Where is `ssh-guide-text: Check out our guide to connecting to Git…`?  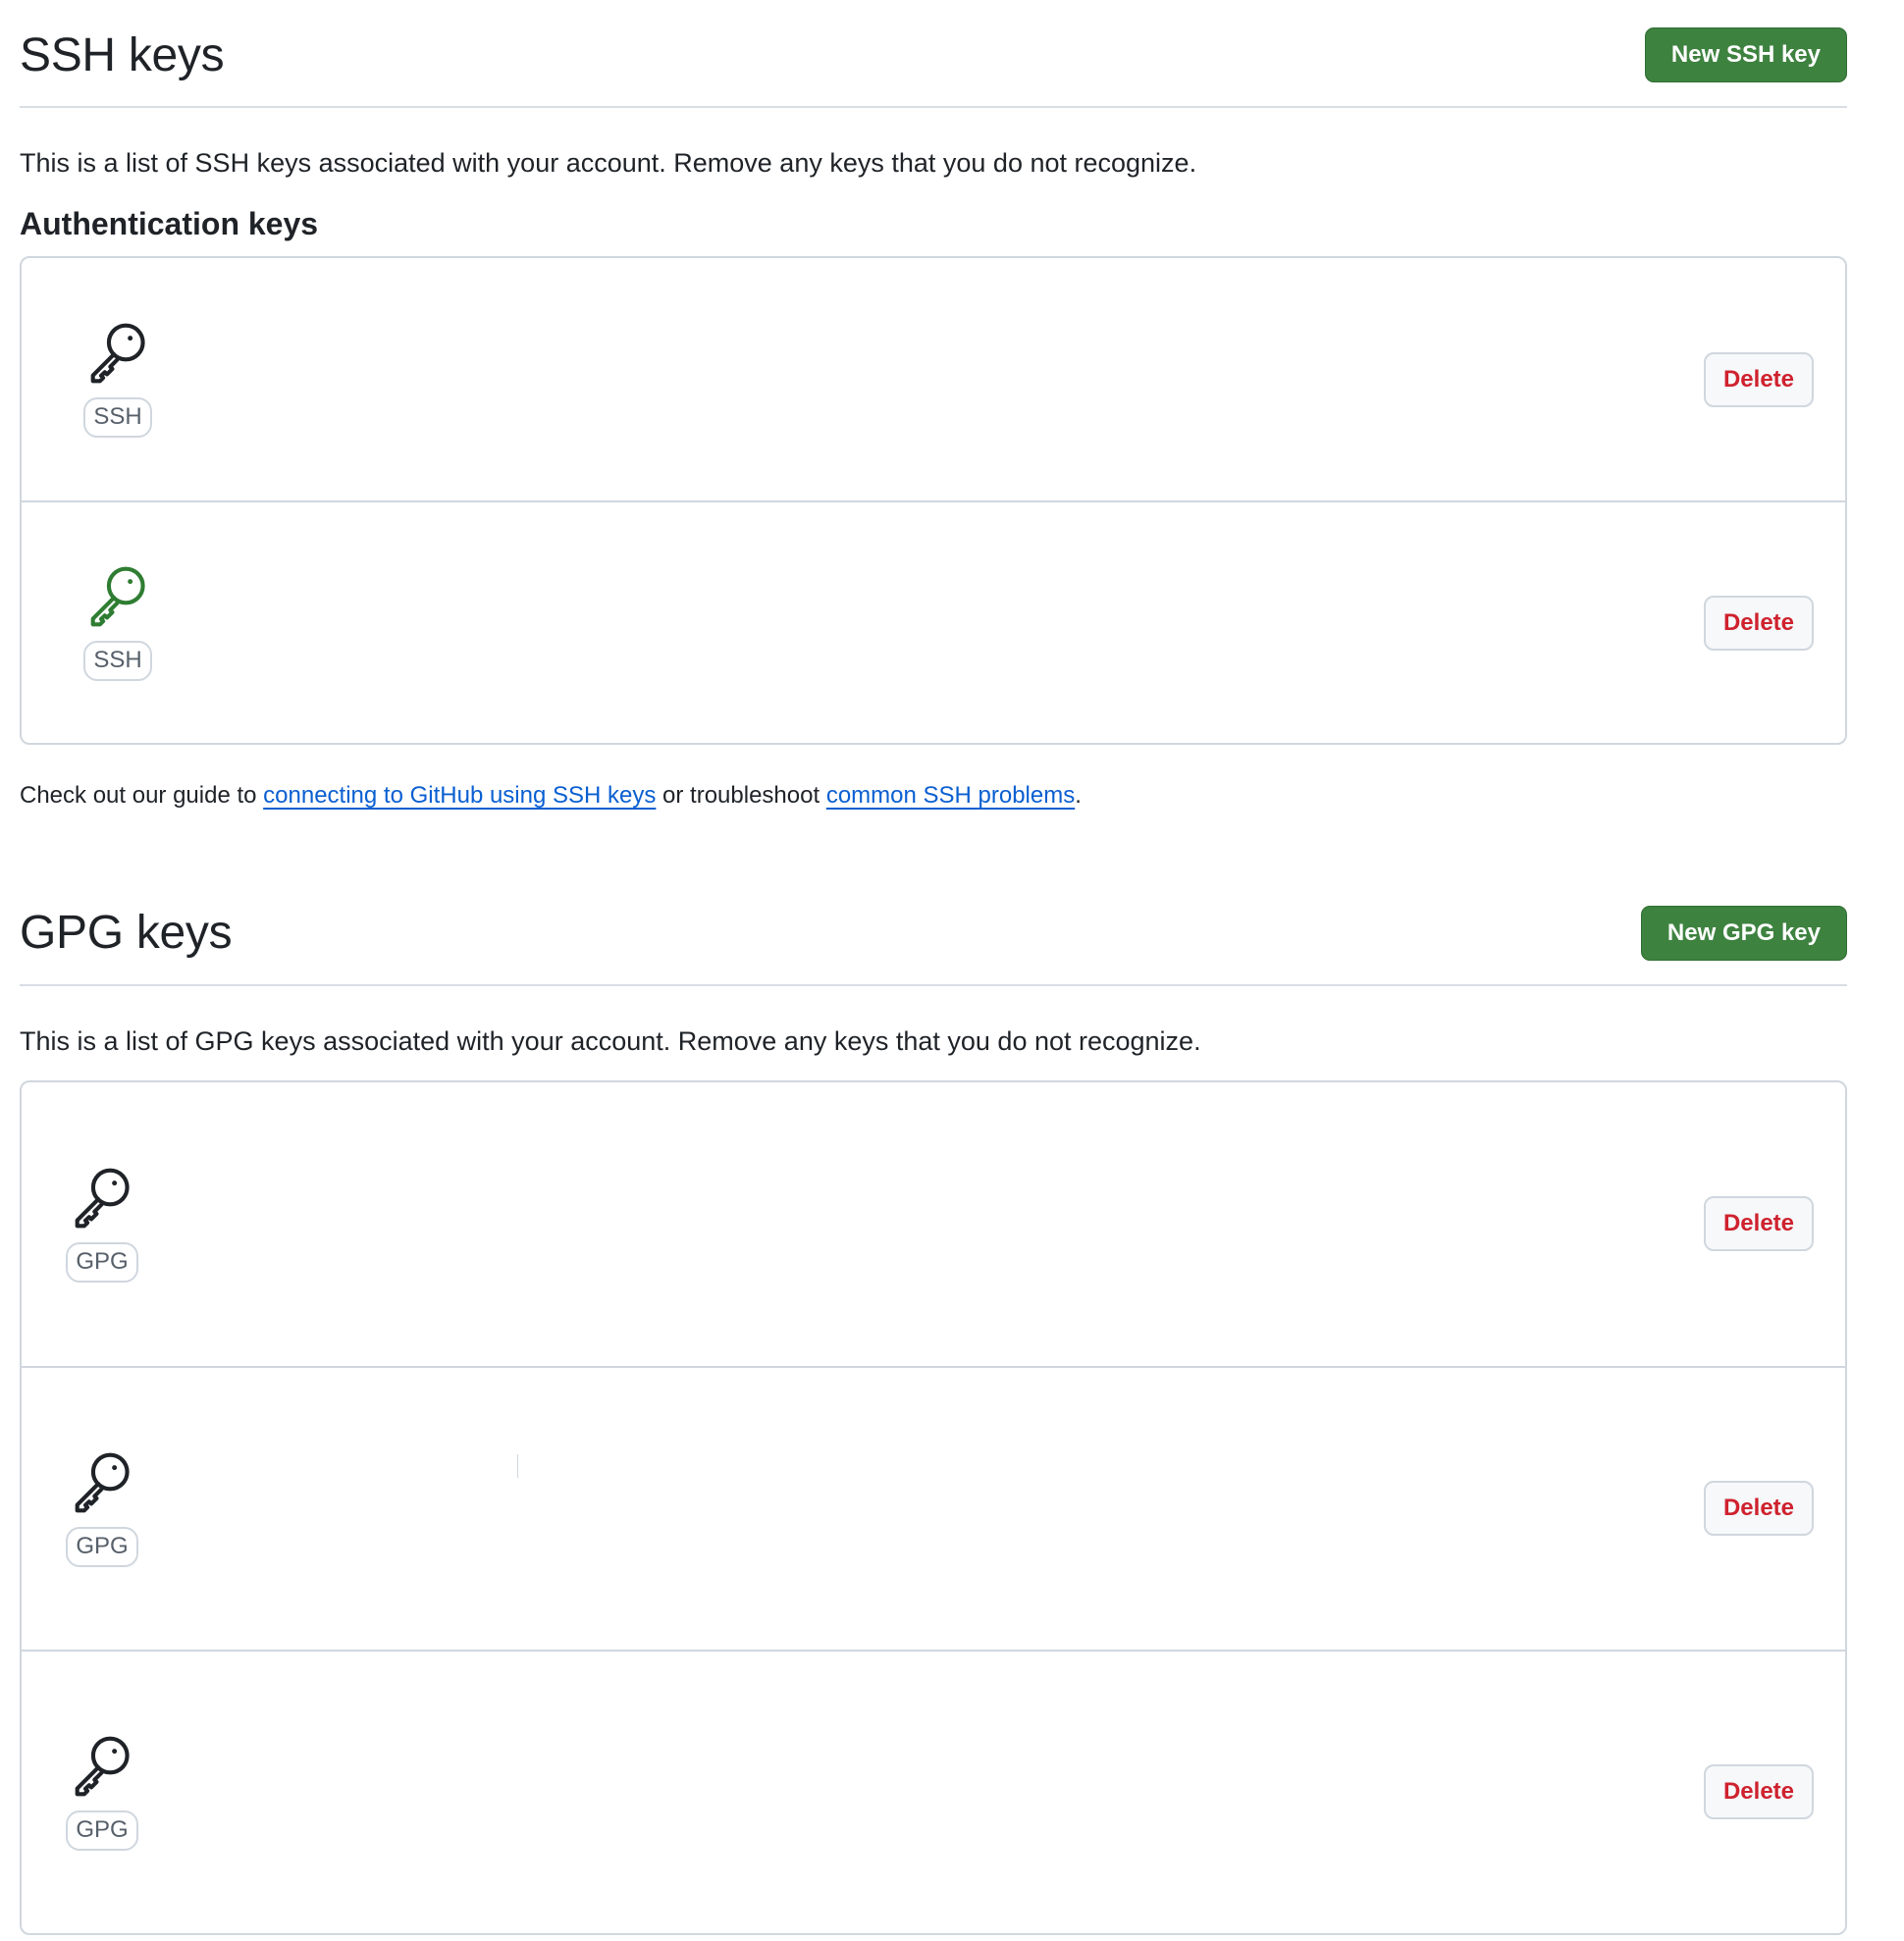 ssh-guide-text: Check out our guide to connecting to Git… is located at coordinates (933, 795).